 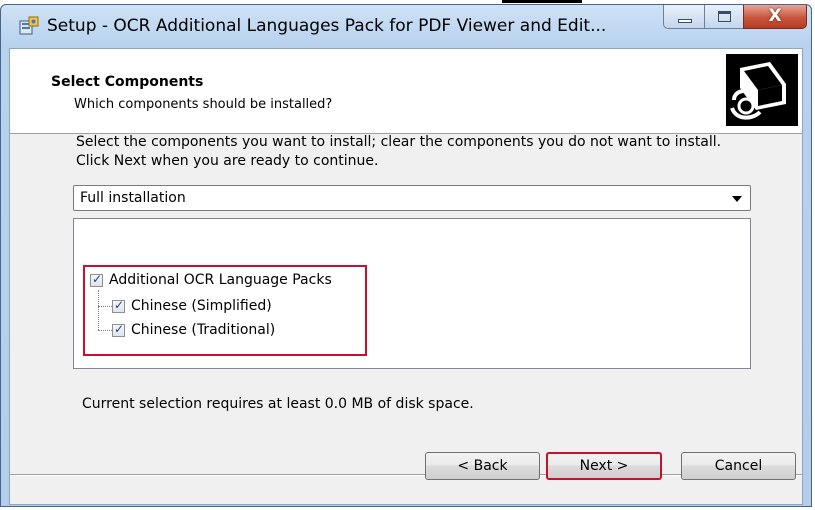 I want to click on next-button: Next >, so click(x=604, y=466).